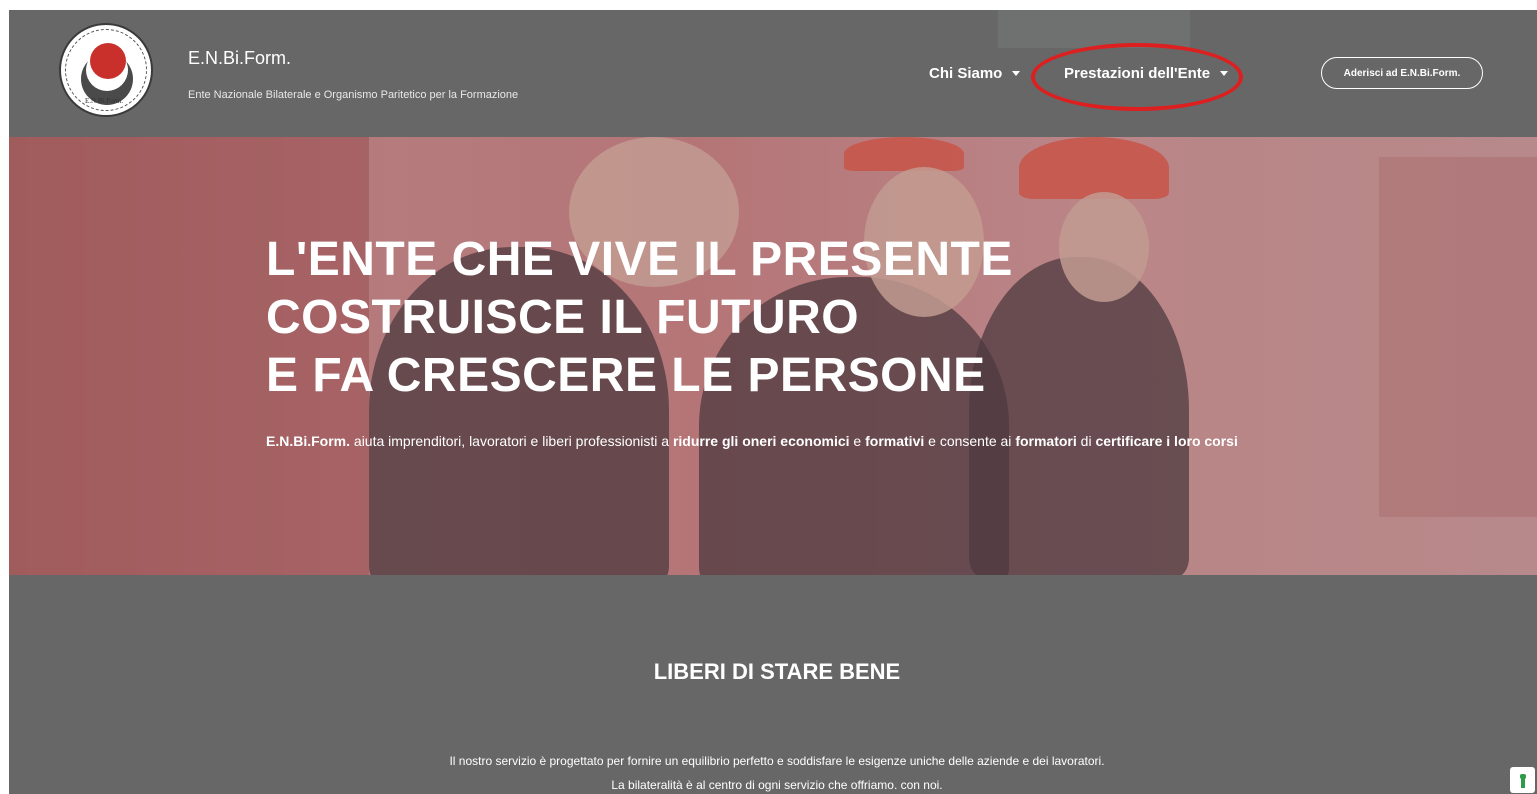 This screenshot has width=1537, height=794. What do you see at coordinates (308, 441) in the screenshot?
I see `hero-text-bold: E.N.Bi.Form.` at bounding box center [308, 441].